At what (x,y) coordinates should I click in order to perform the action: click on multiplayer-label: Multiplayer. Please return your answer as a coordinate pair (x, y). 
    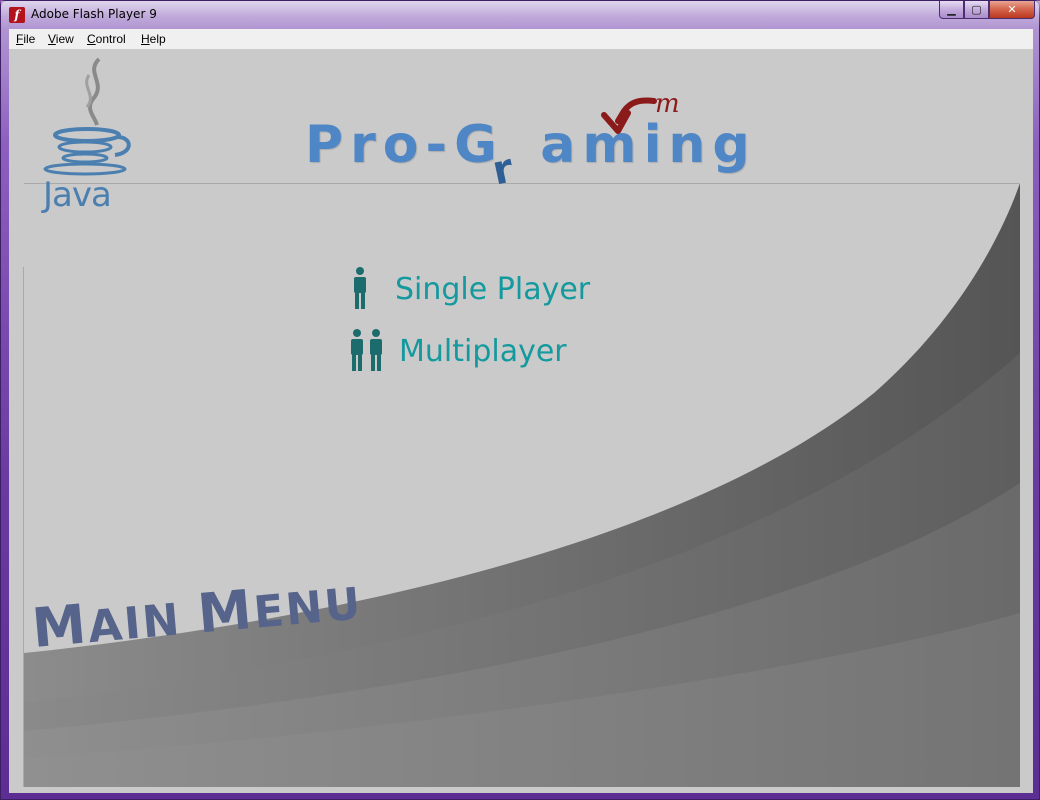
    Looking at the image, I should click on (483, 351).